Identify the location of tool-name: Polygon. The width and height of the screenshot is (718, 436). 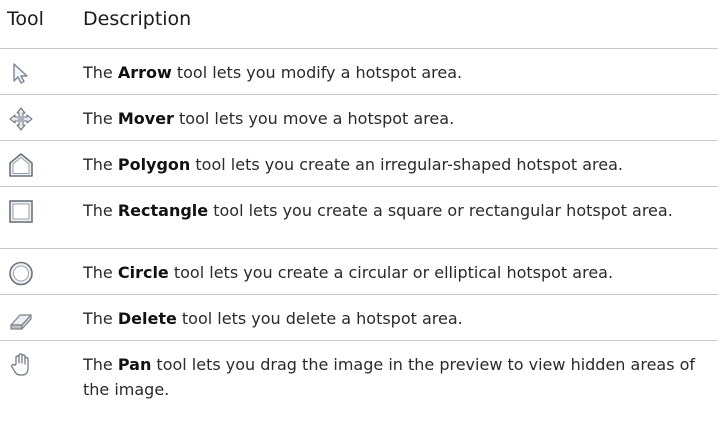
(154, 164).